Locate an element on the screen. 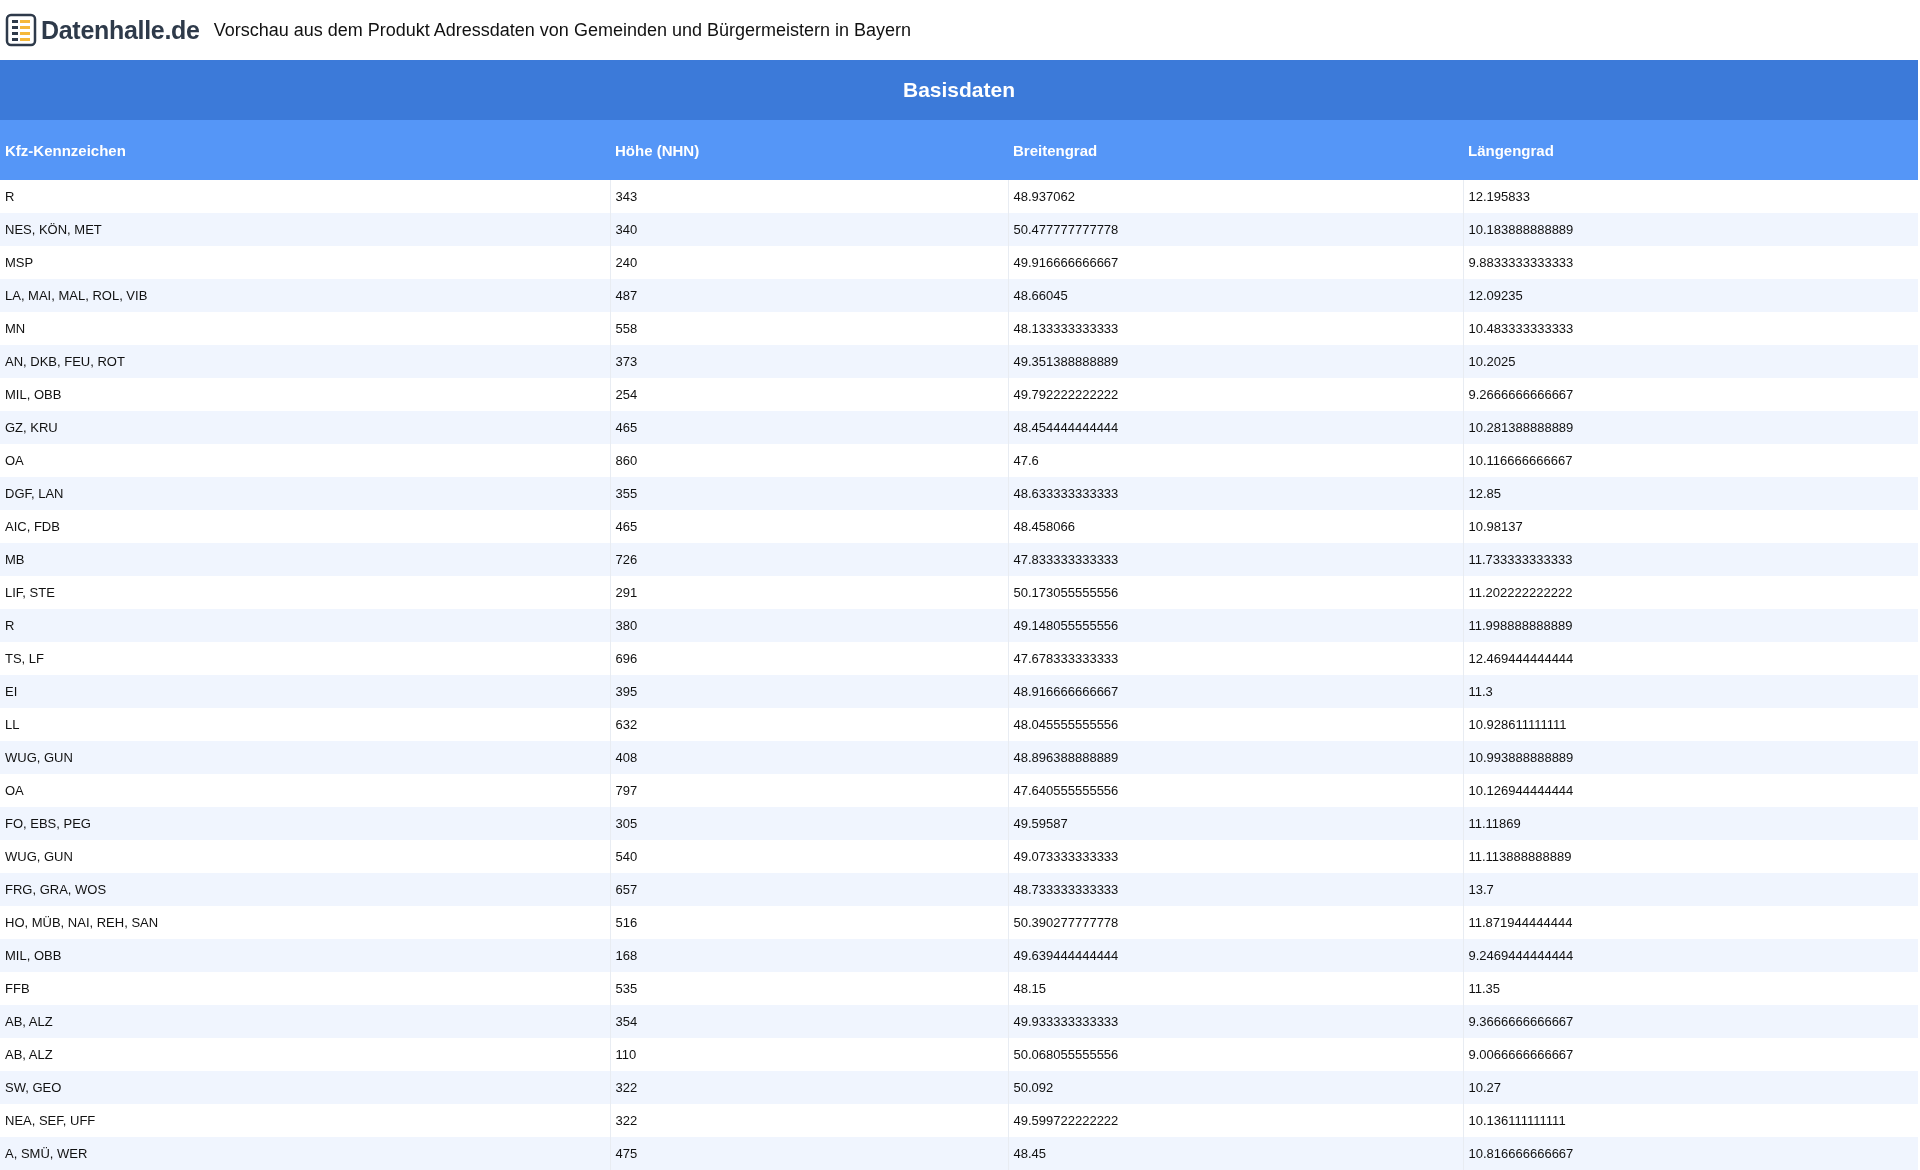 The width and height of the screenshot is (1920, 1170). table-cell: MN is located at coordinates (305, 328).